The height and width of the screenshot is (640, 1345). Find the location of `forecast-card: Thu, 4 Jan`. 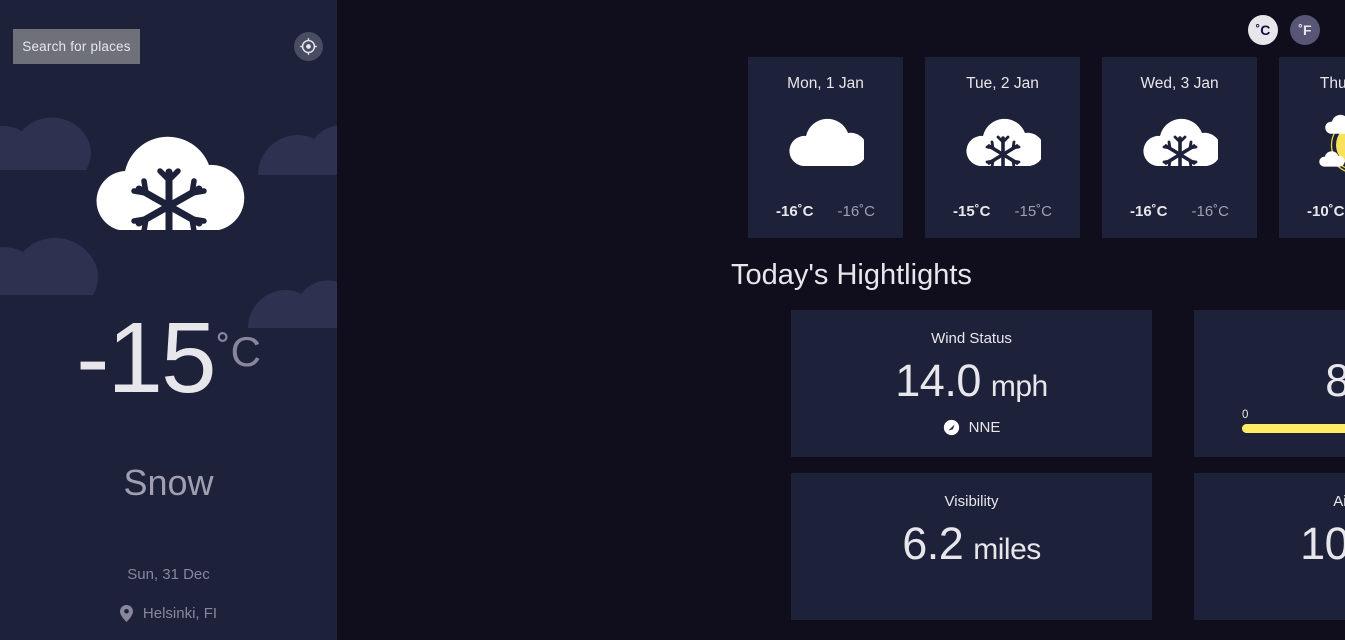

forecast-card: Thu, 4 Jan is located at coordinates (1312, 147).